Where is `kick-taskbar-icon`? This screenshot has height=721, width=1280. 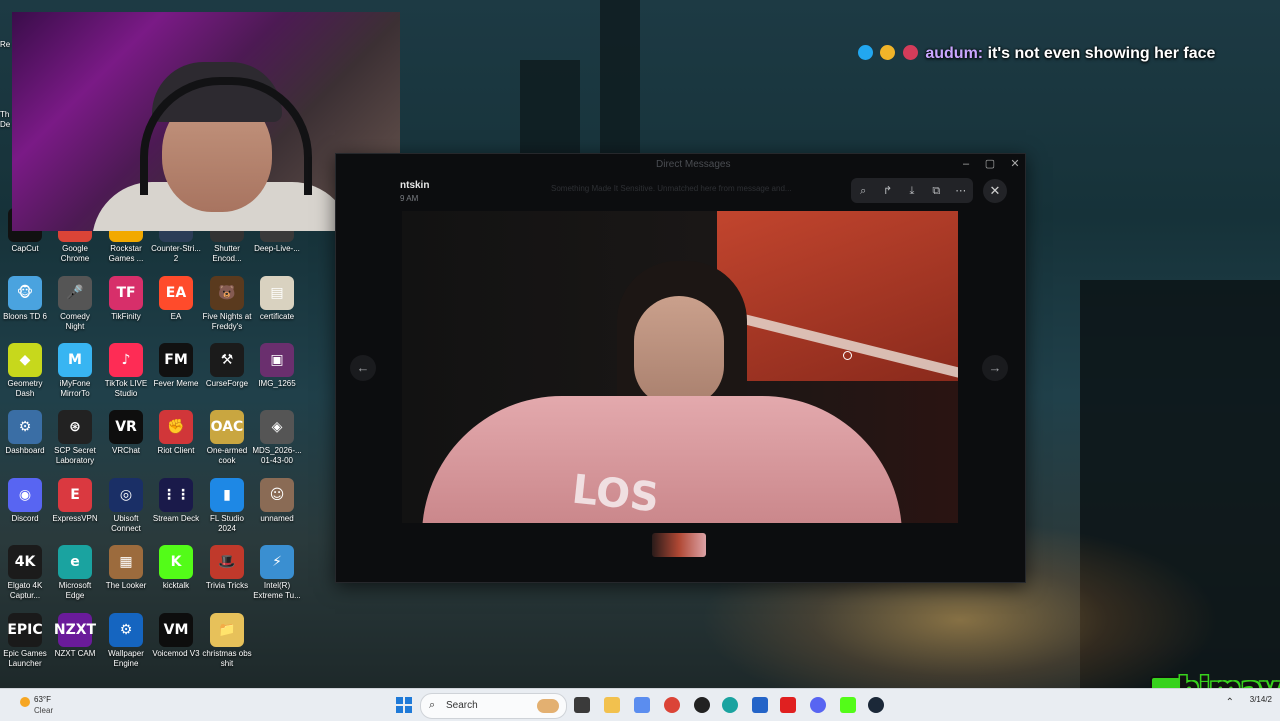
kick-taskbar-icon is located at coordinates (848, 705).